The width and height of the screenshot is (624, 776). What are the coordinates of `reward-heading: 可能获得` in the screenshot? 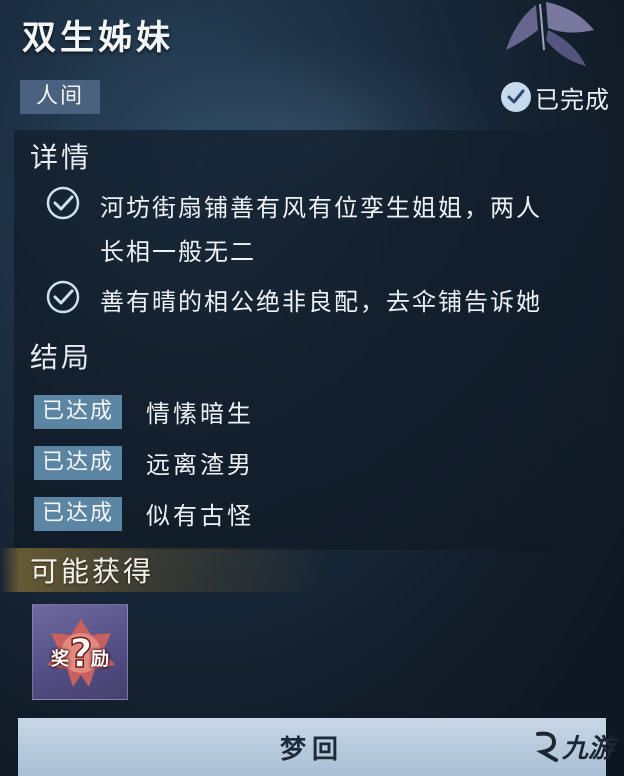 It's located at (92, 571).